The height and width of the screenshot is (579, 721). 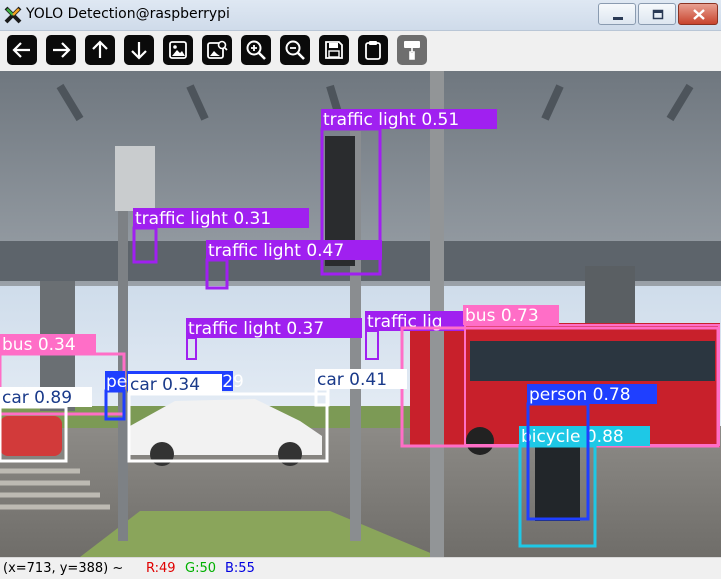 I want to click on save-button, so click(x=334, y=50).